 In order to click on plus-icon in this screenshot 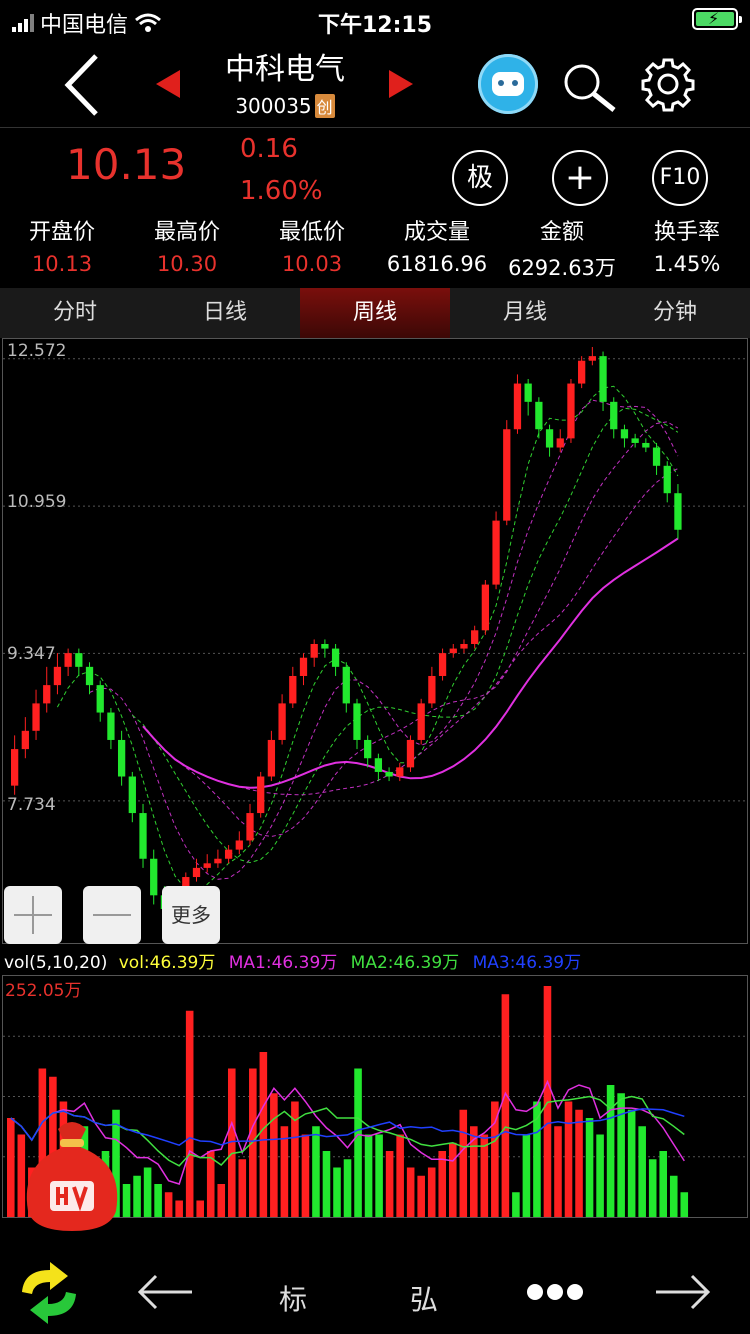, I will do `click(33, 915)`.